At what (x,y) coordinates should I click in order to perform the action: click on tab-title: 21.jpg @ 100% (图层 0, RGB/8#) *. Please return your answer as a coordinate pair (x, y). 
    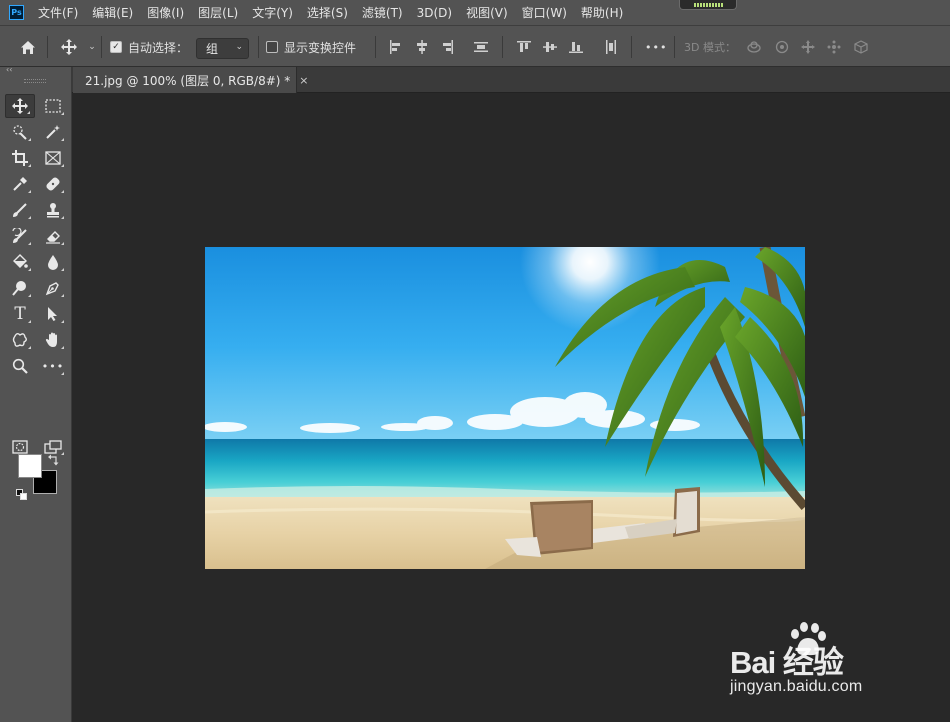
    Looking at the image, I should click on (188, 80).